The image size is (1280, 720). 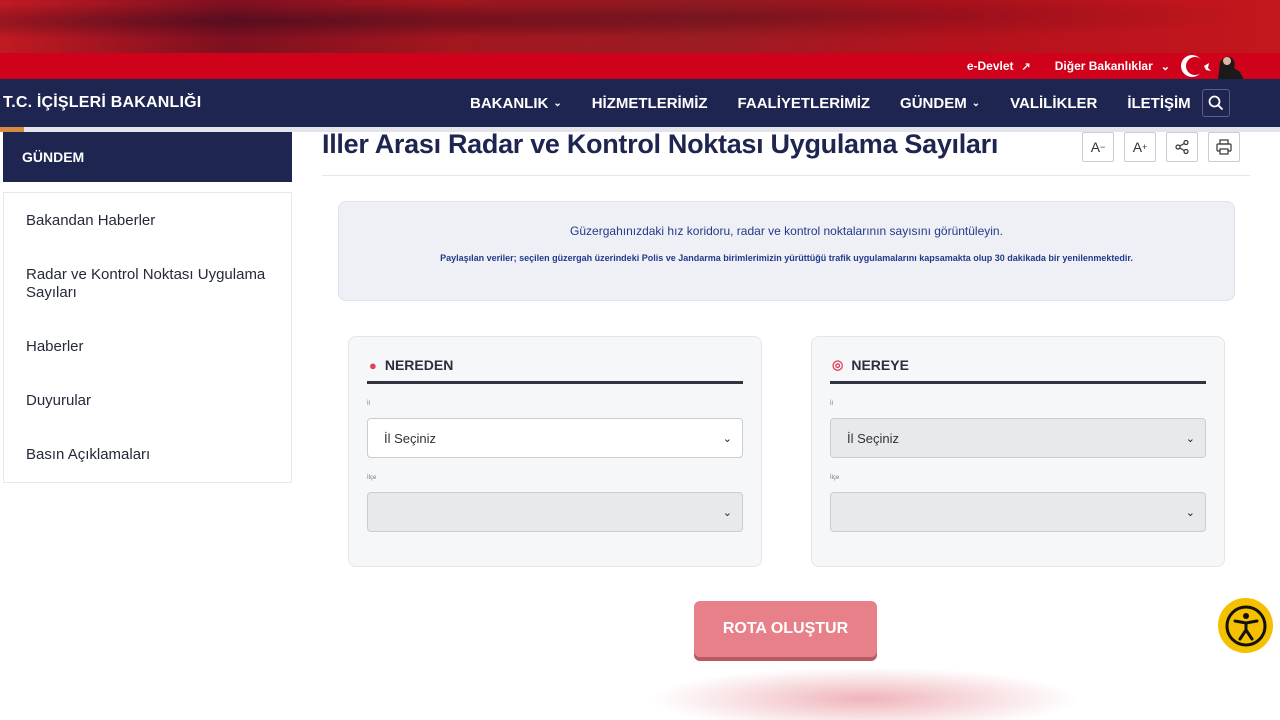 I want to click on top-utility-bar: e-Devlet ↗ Diğer Bakanlıklar ⌄, so click(x=640, y=66).